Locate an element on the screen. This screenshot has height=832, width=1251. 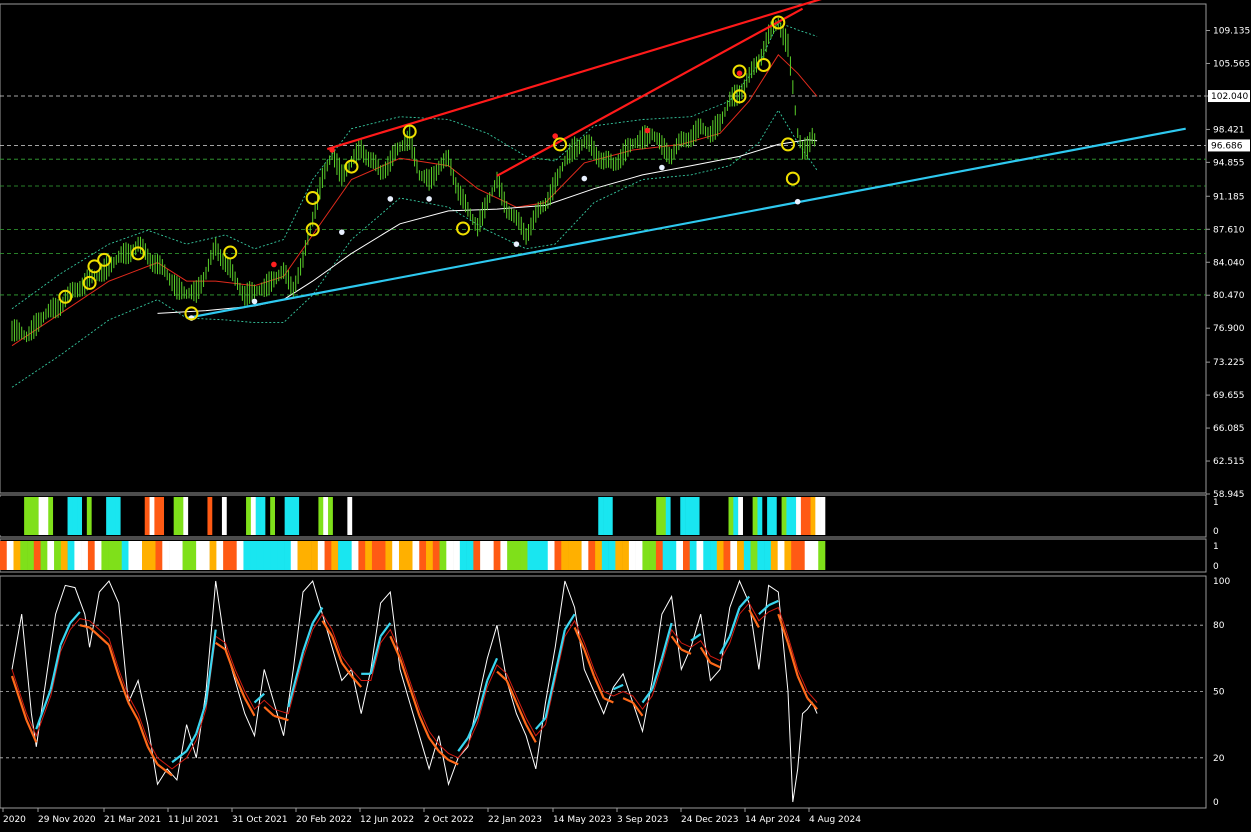
time-tick-label: 12 Jun 2022 is located at coordinates (387, 820).